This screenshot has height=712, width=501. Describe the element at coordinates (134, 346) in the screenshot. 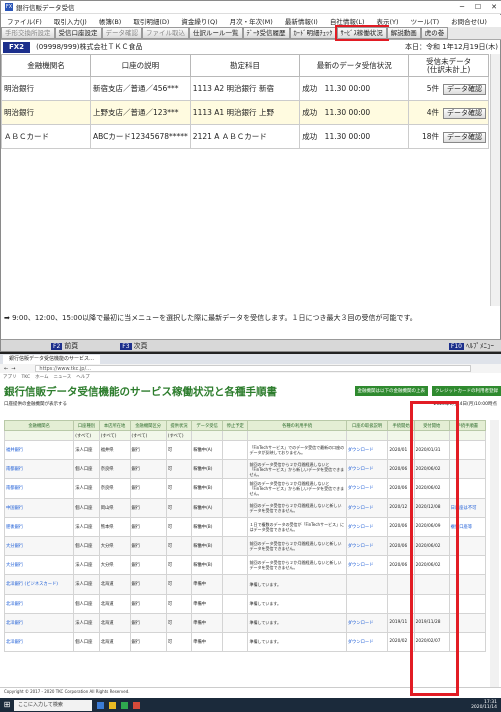

I see `next-page-button: F3 次頁` at that location.